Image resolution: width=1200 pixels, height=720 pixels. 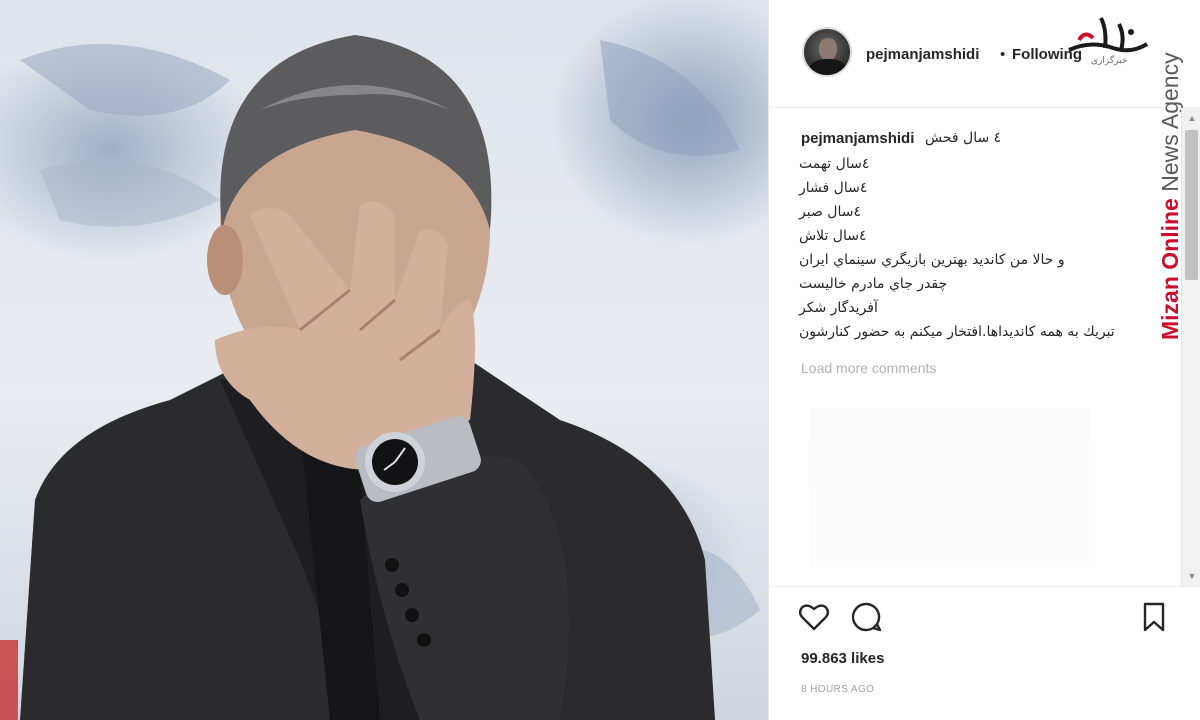 I want to click on caption-line: ٤سال فشار, so click(x=833, y=188).